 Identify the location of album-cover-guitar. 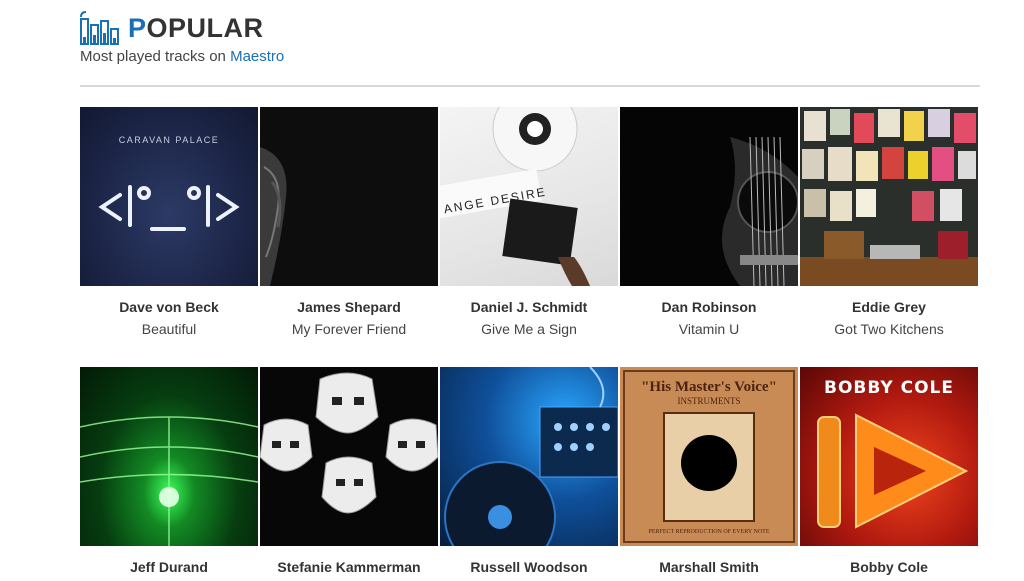
(709, 196).